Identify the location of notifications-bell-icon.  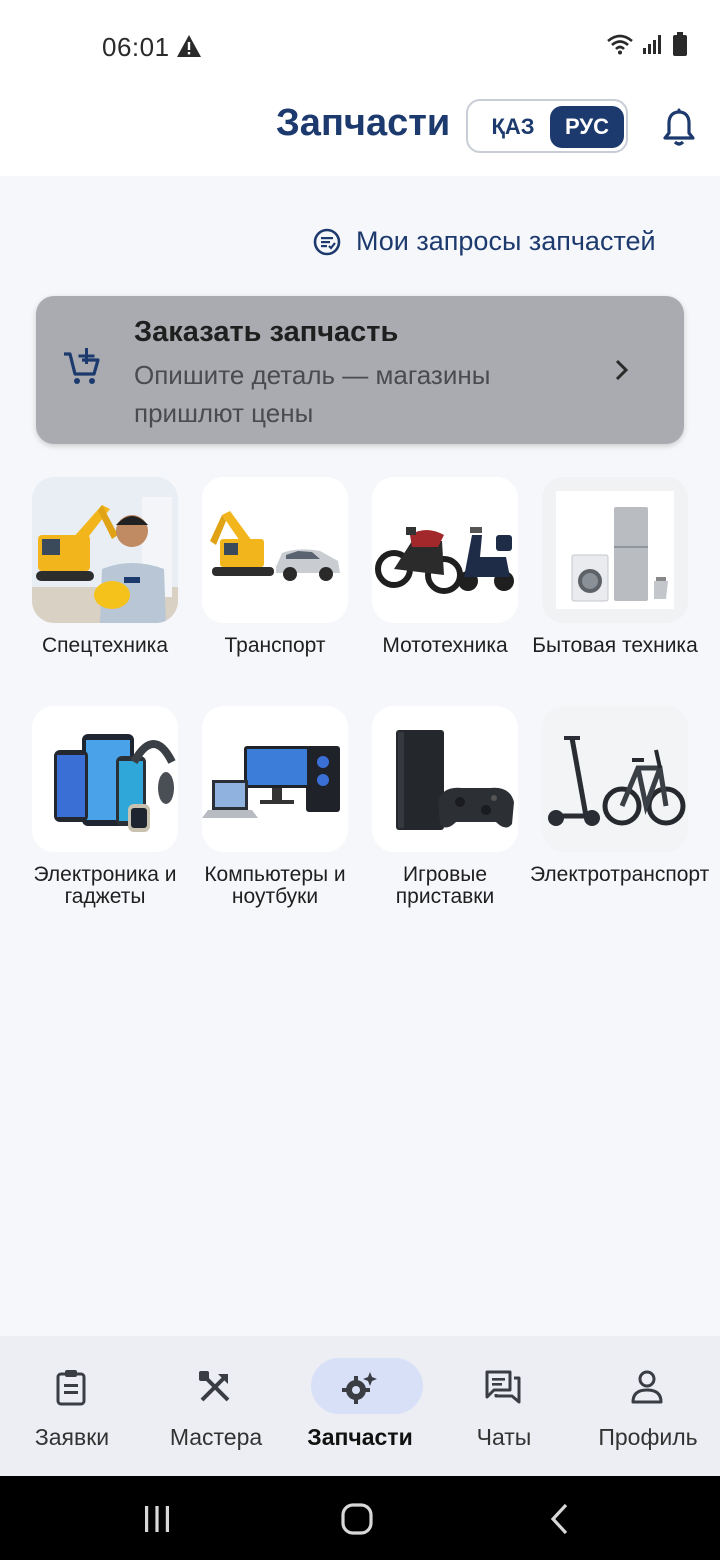
(679, 128).